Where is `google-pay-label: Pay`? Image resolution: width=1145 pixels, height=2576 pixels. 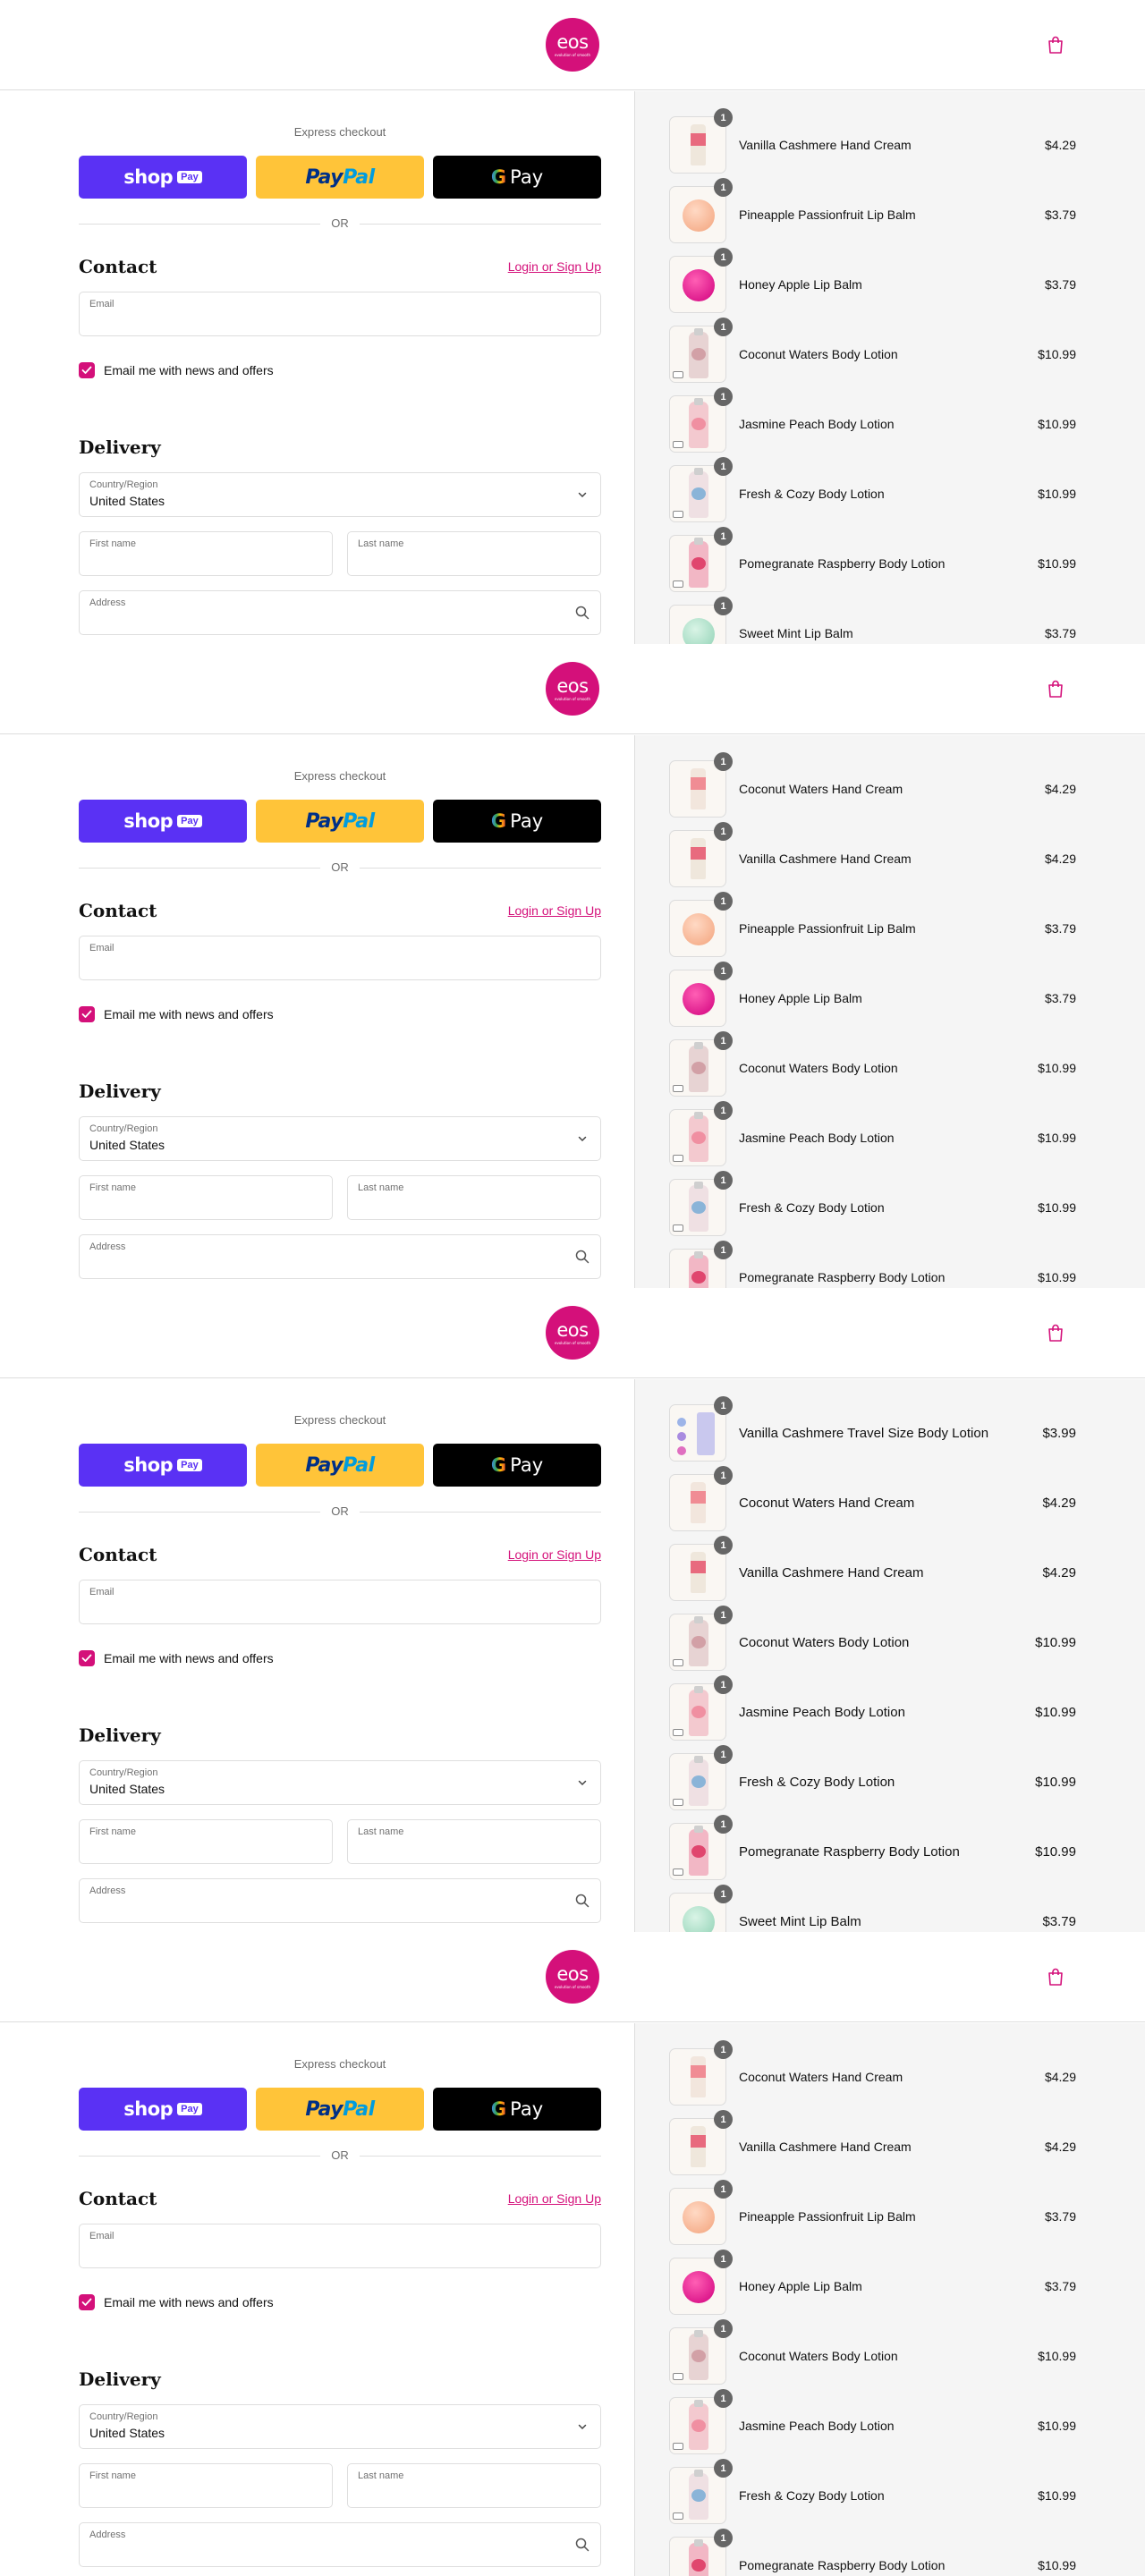
google-pay-label: Pay is located at coordinates (527, 1465).